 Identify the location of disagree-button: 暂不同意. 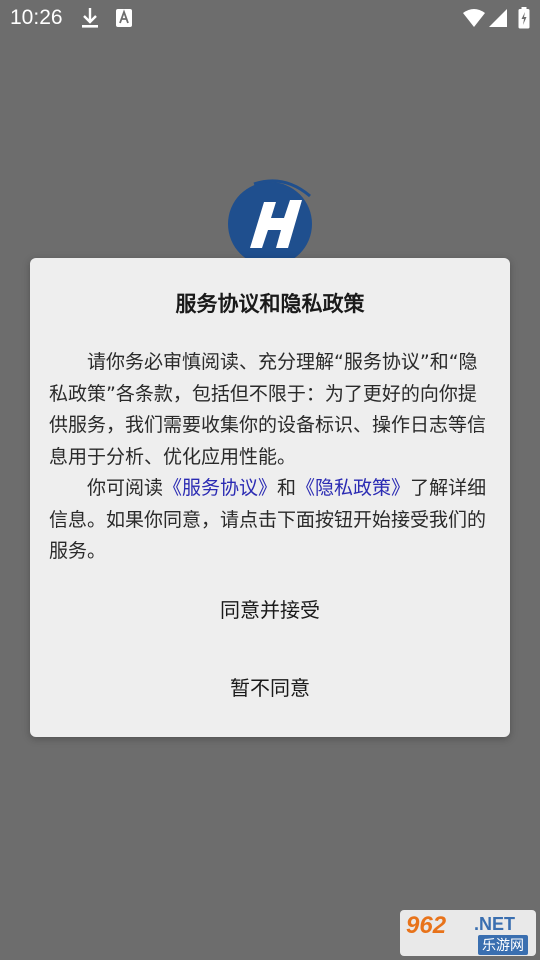
(270, 686).